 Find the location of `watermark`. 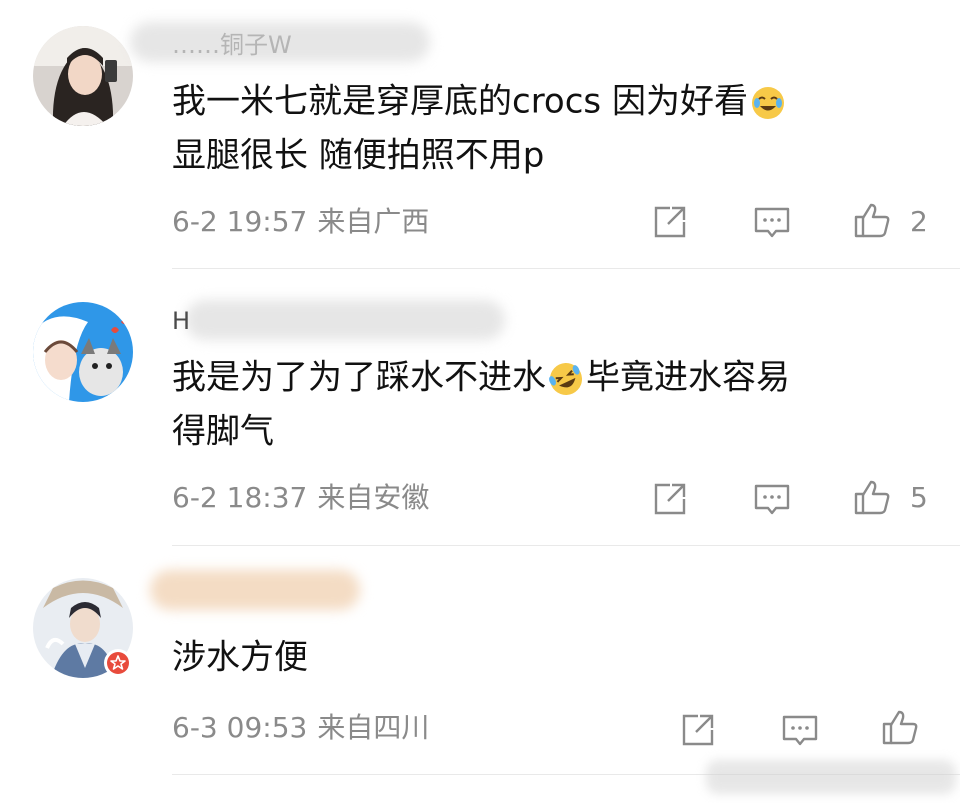

watermark is located at coordinates (831, 777).